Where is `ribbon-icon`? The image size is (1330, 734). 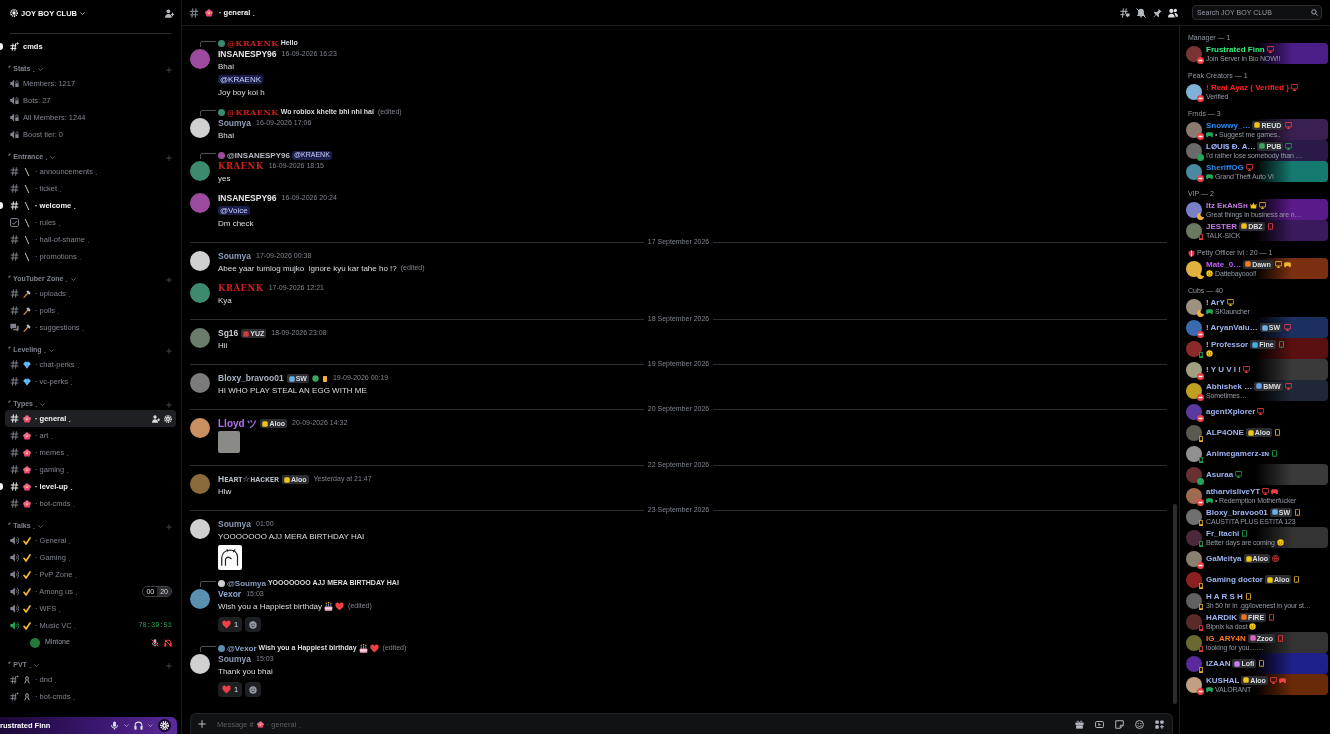 ribbon-icon is located at coordinates (27, 696).